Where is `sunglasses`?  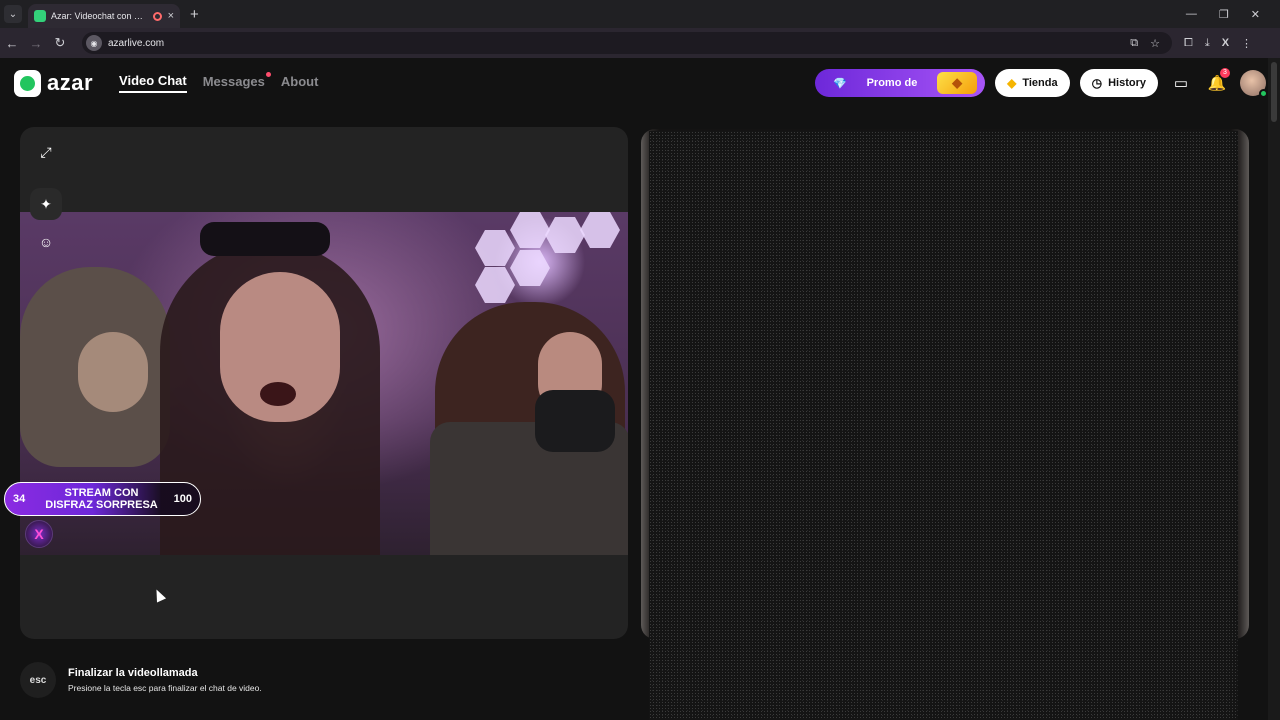
sunglasses is located at coordinates (265, 239).